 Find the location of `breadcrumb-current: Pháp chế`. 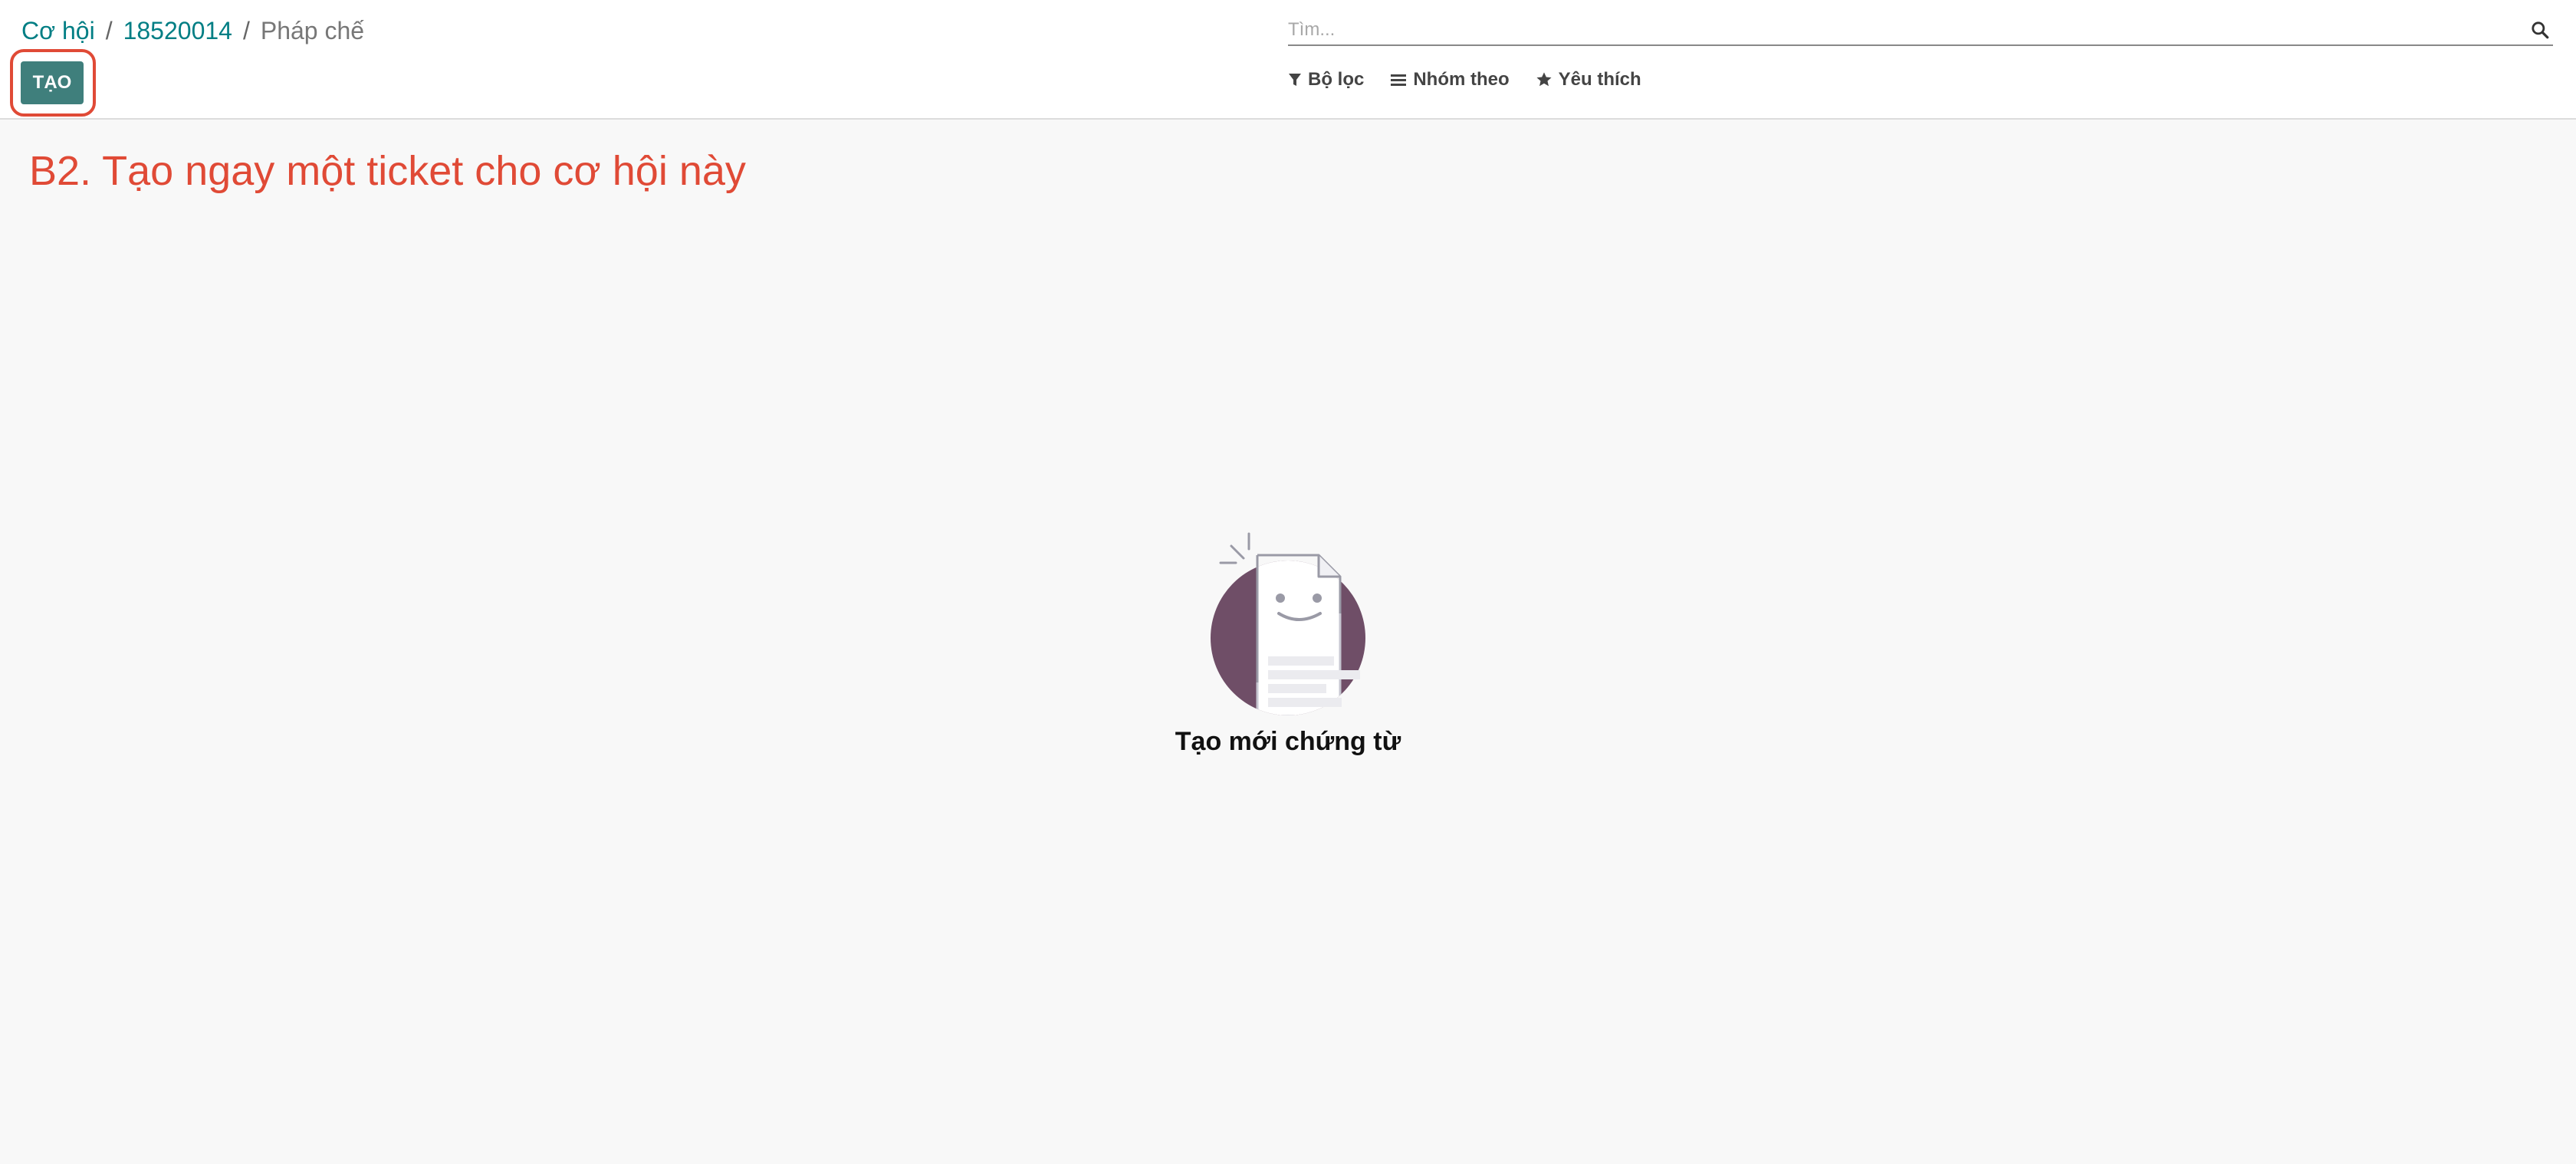

breadcrumb-current: Pháp chế is located at coordinates (313, 31).